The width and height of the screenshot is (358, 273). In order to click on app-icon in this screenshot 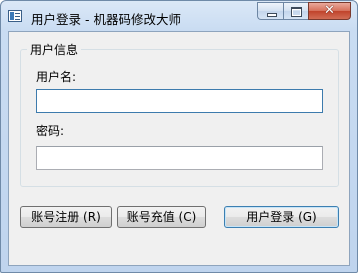, I will do `click(15, 16)`.